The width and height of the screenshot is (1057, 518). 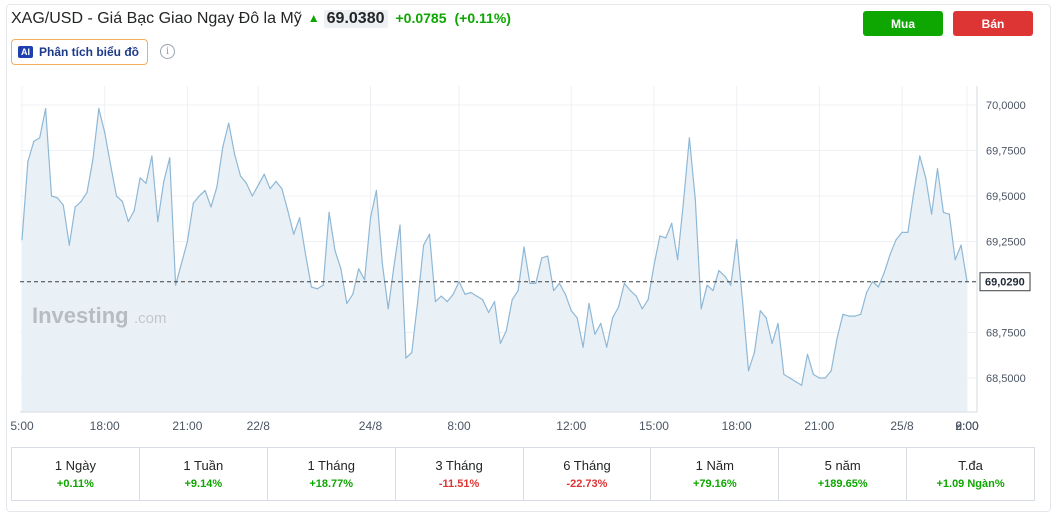 I want to click on x-tick-label: 21:00, so click(x=819, y=426).